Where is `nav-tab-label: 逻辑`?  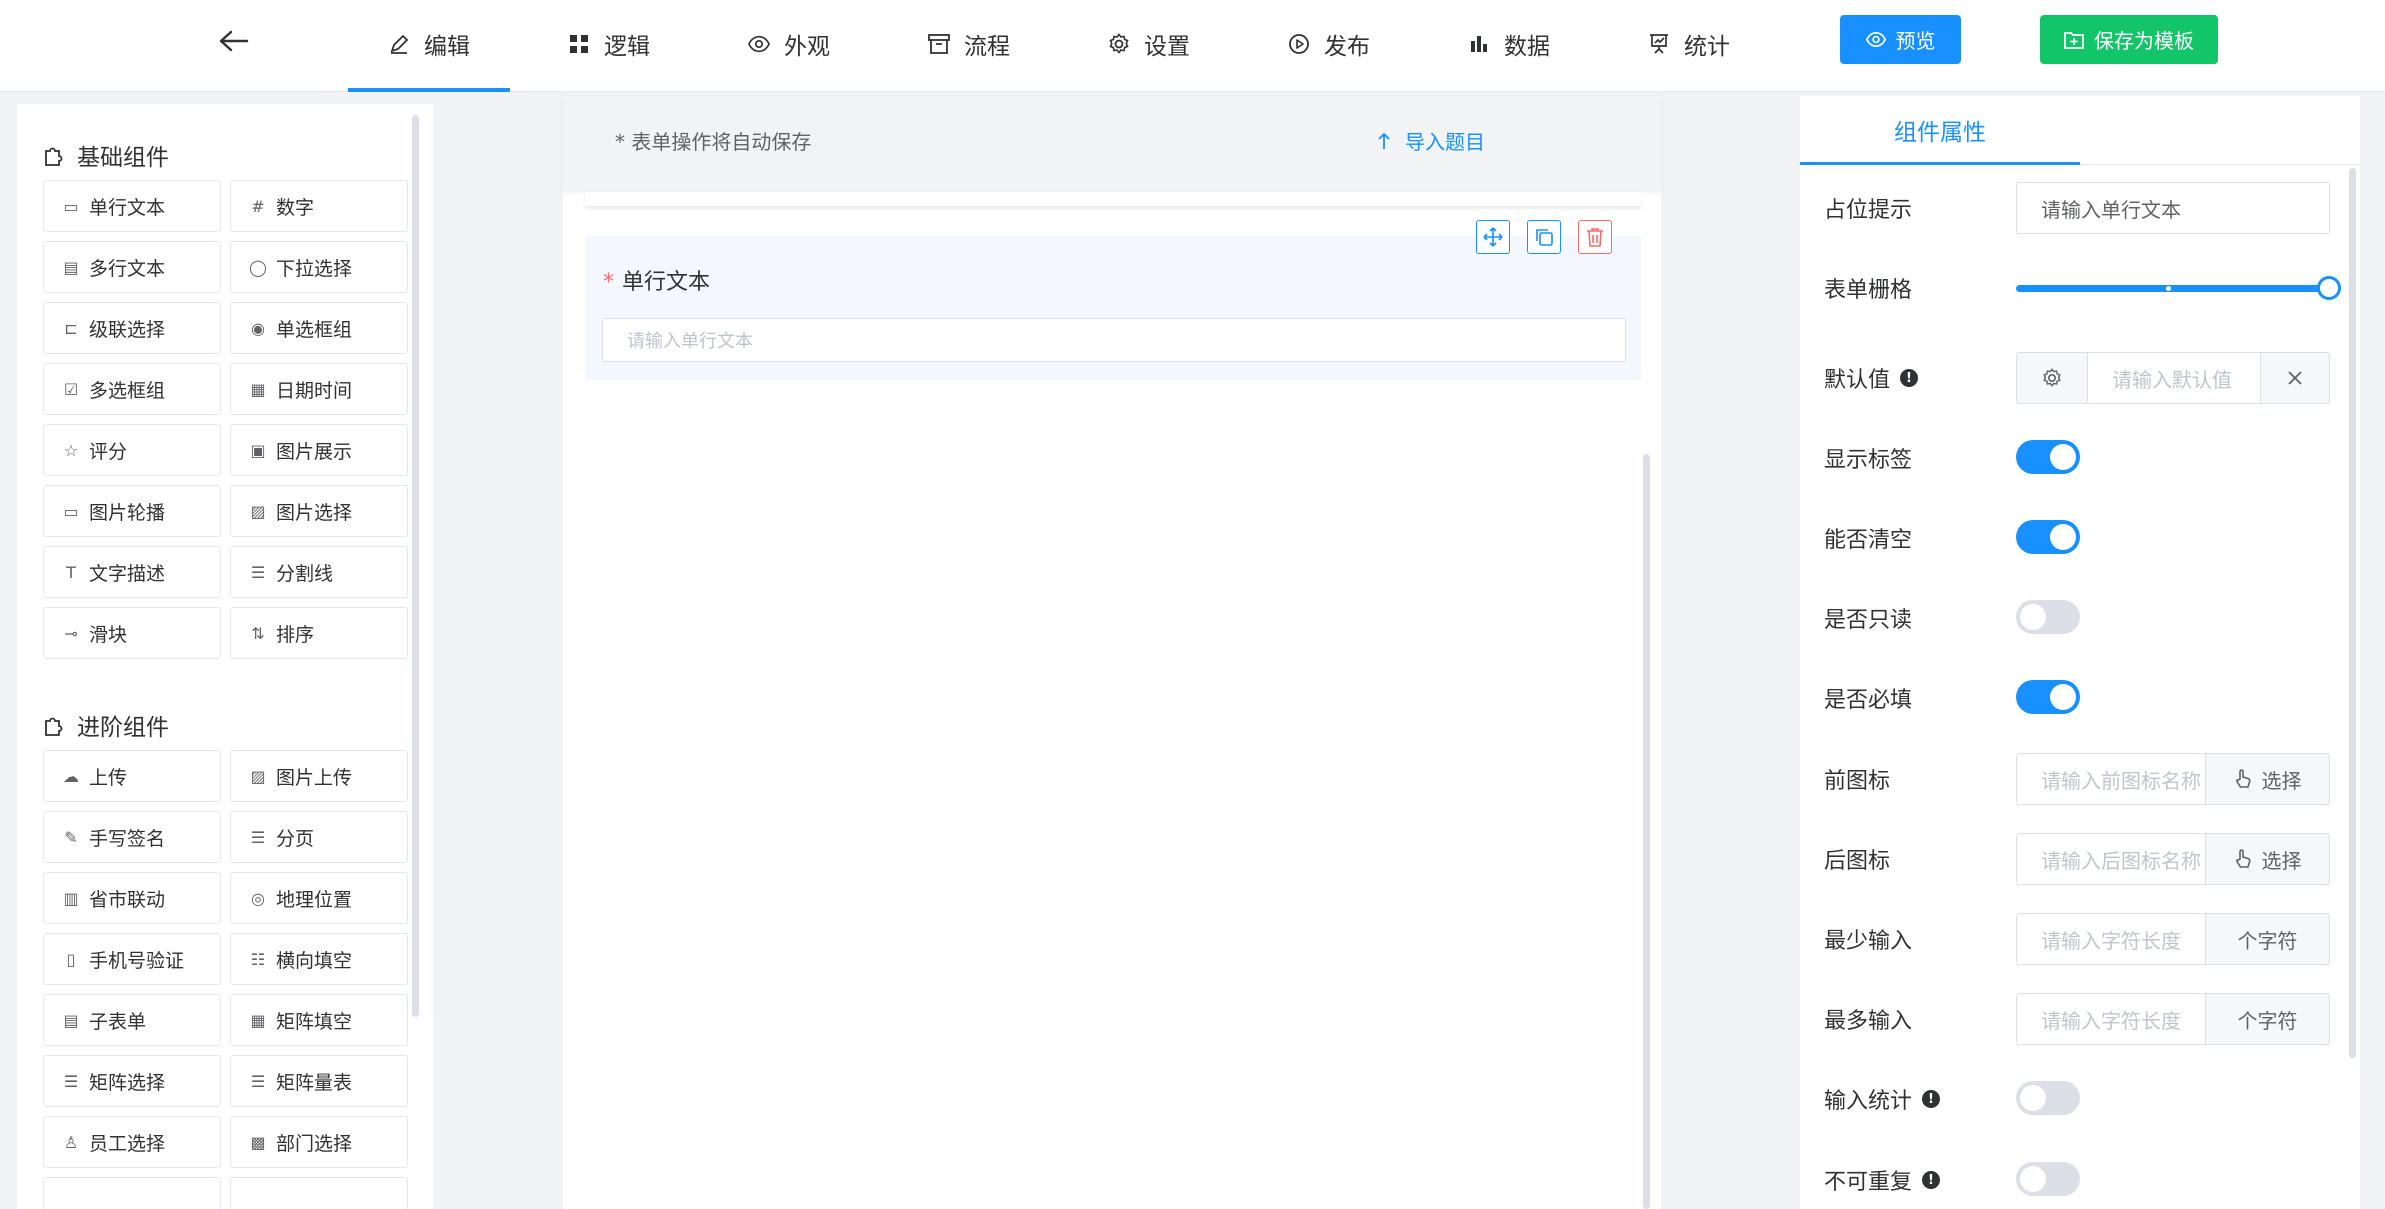 nav-tab-label: 逻辑 is located at coordinates (627, 47).